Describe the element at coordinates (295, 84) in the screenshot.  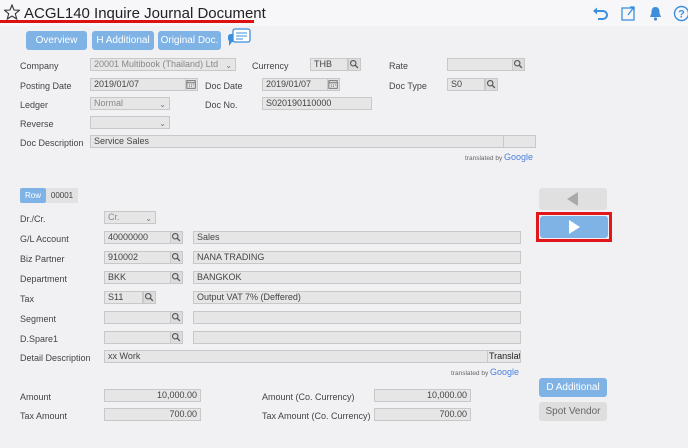
I see `doc-date-field: 2019/01/07` at that location.